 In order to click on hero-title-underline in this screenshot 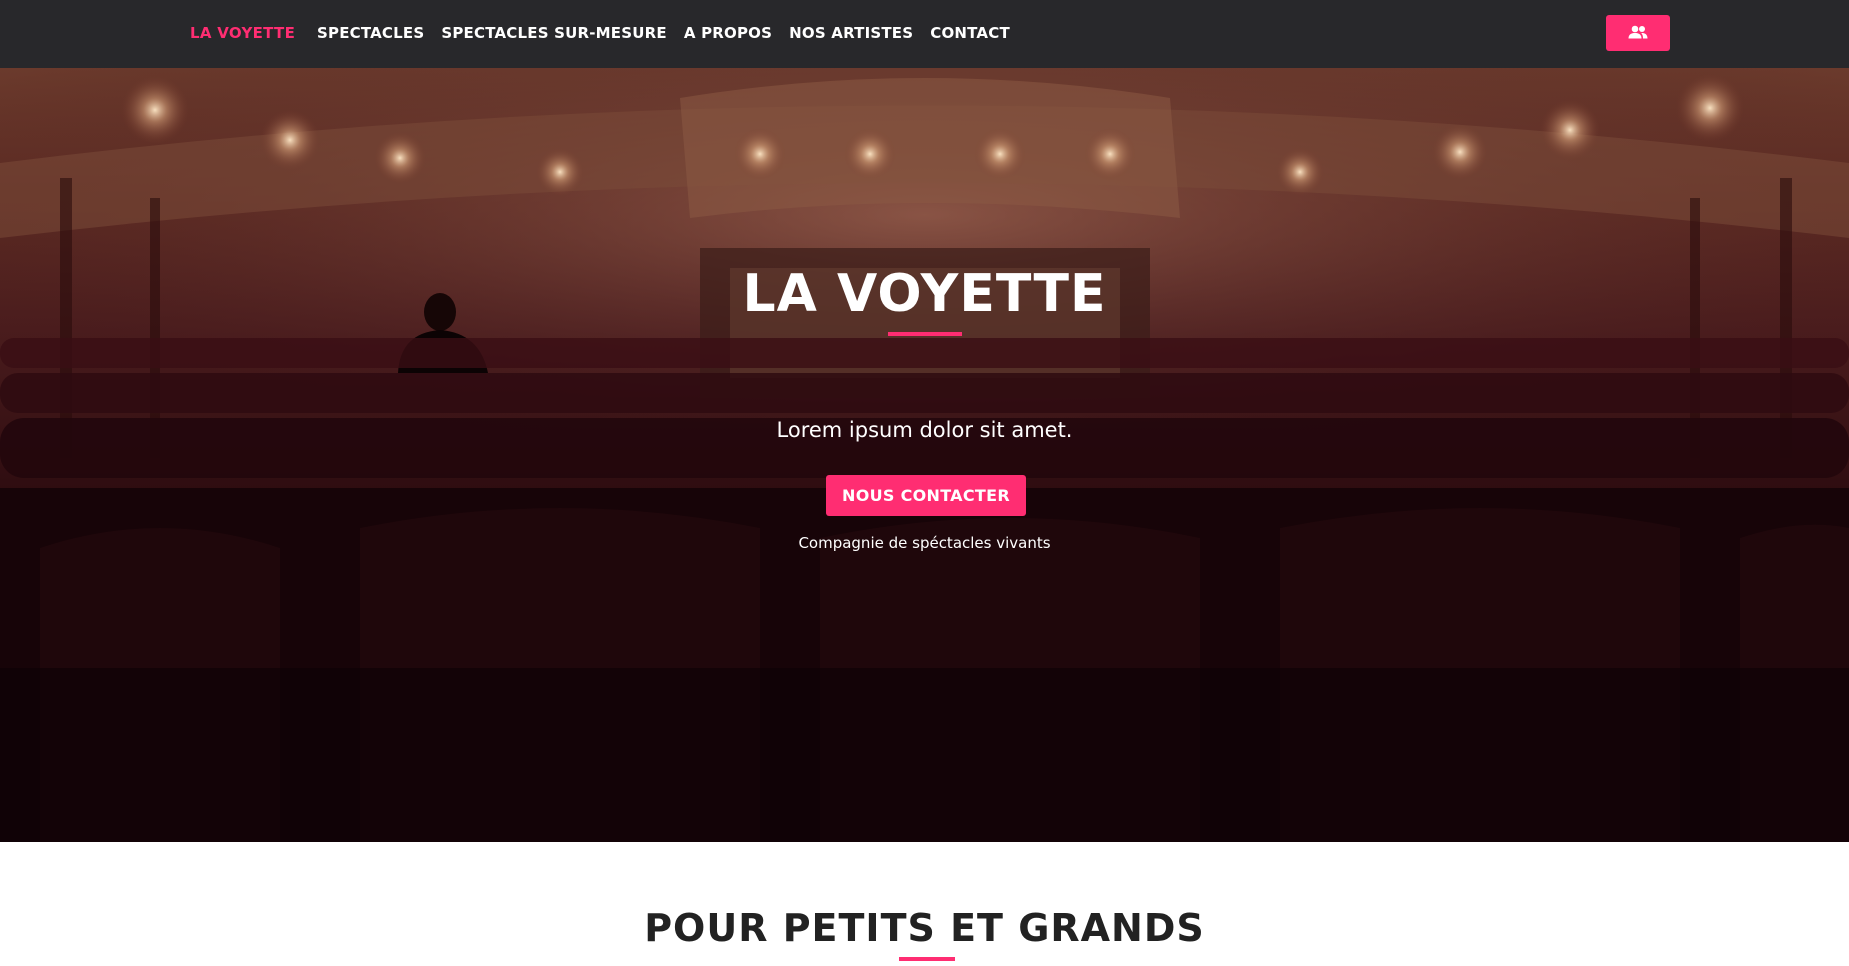, I will do `click(925, 334)`.